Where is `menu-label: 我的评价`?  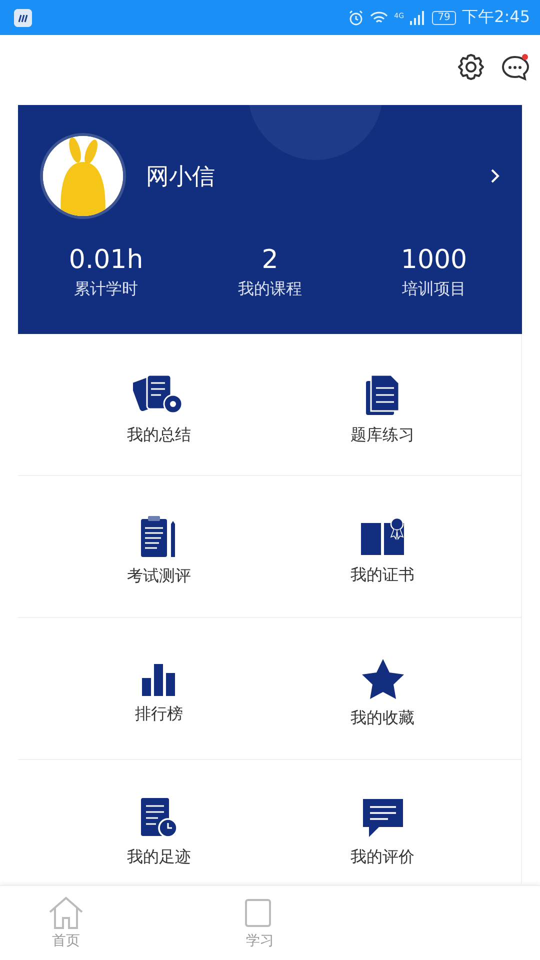
menu-label: 我的评价 is located at coordinates (382, 857).